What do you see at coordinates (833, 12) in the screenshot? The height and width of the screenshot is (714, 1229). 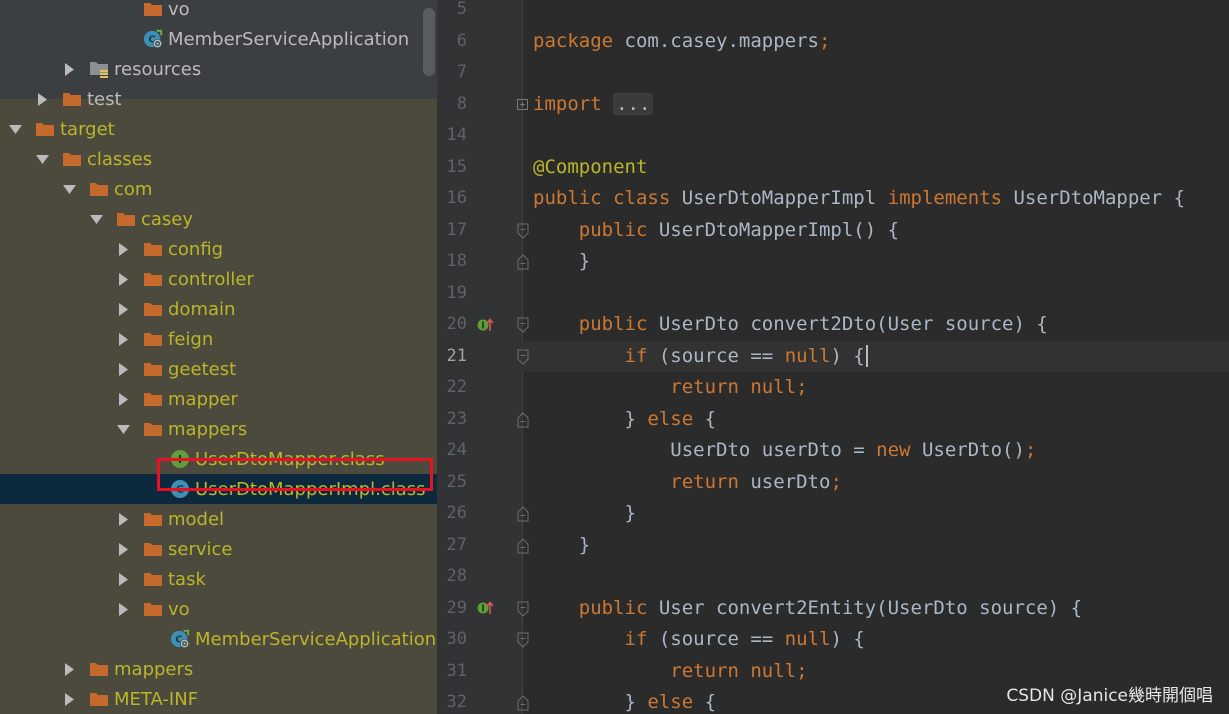 I see `code-line: 5` at bounding box center [833, 12].